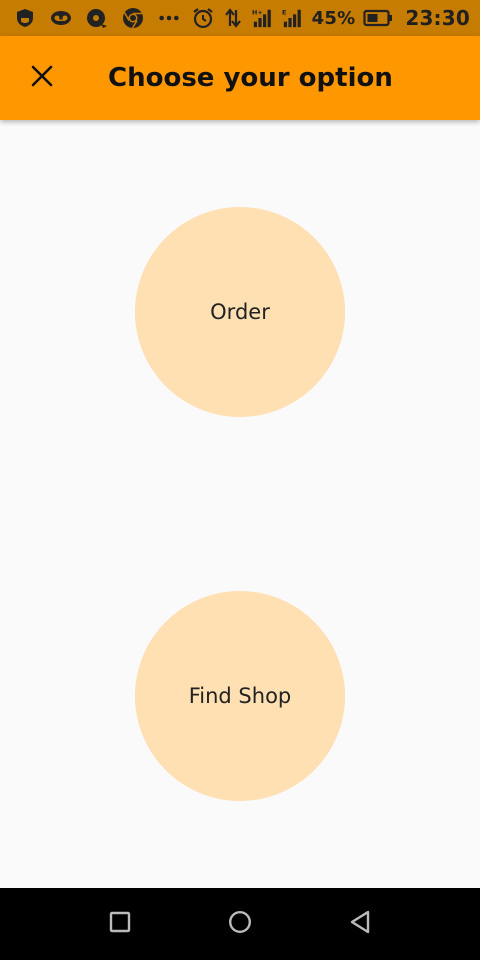 The image size is (480, 960). I want to click on svg-text: H+, so click(257, 12).